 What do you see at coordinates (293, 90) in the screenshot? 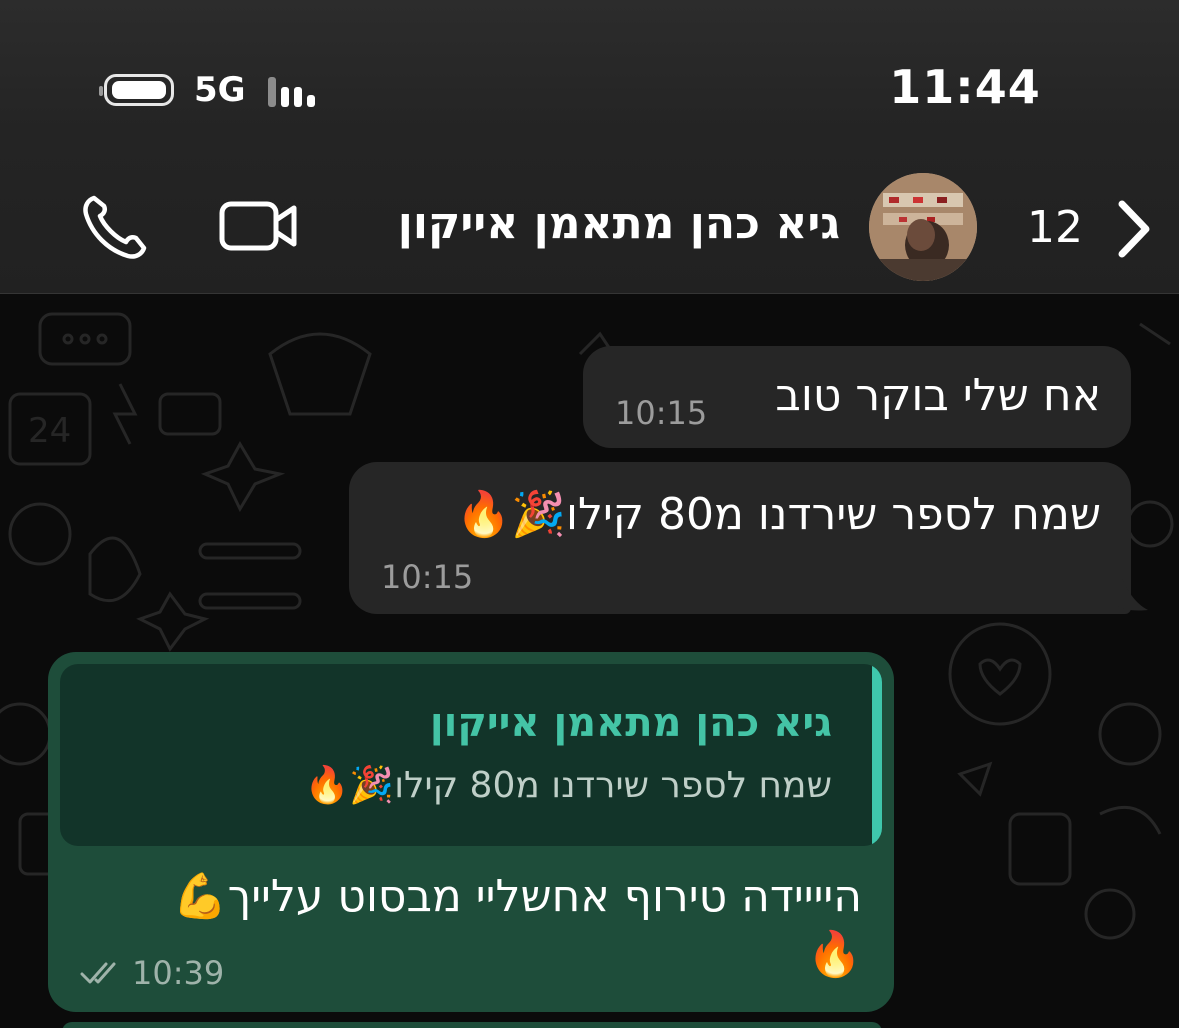
I see `signal-icon` at bounding box center [293, 90].